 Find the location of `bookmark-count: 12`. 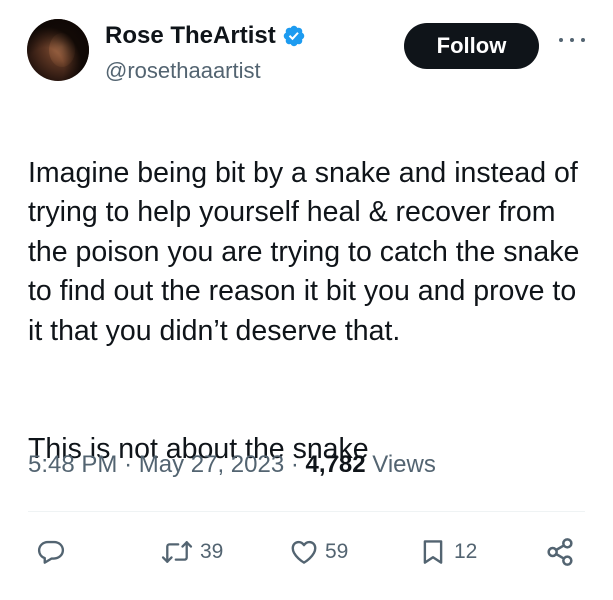

bookmark-count: 12 is located at coordinates (466, 551).